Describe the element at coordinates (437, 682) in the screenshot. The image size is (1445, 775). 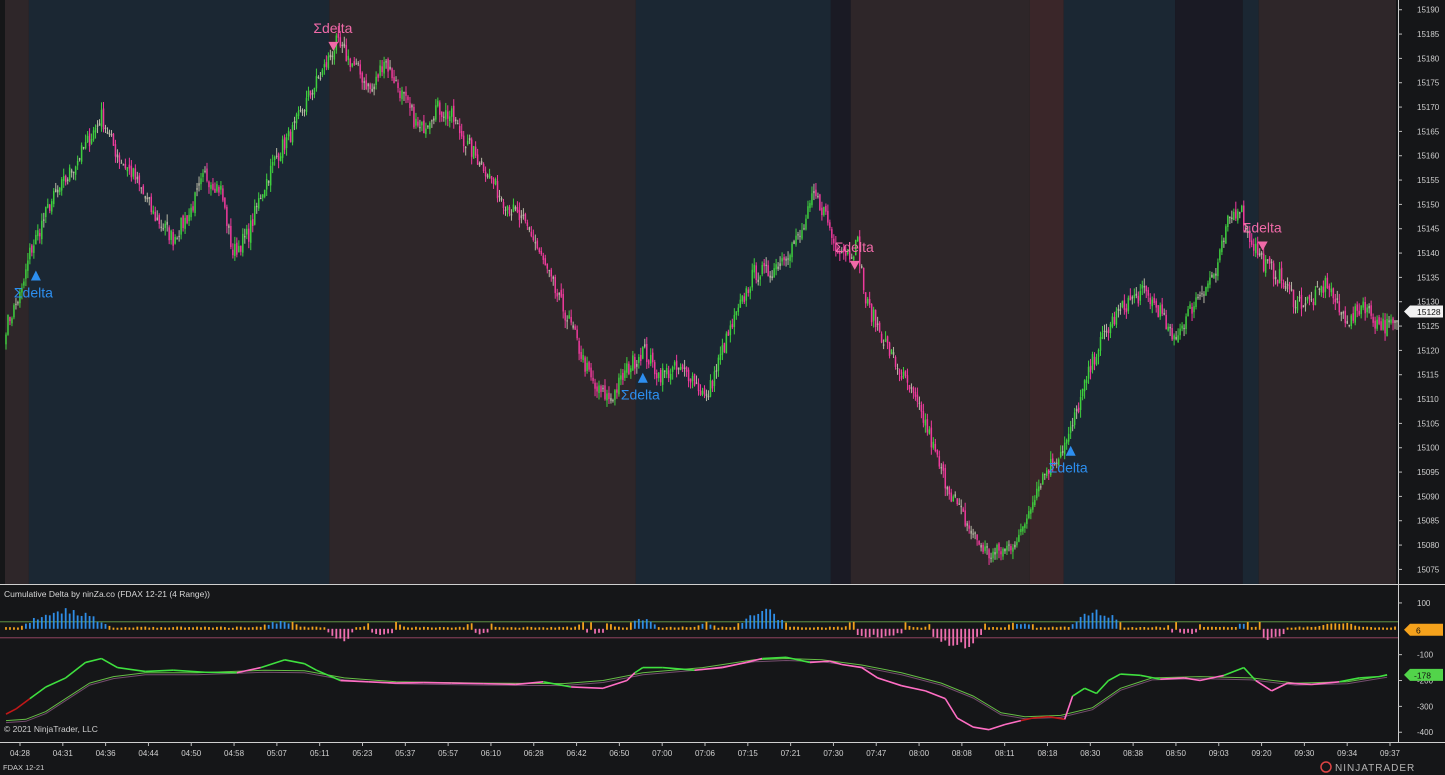
I see `cumulative-delta-line` at that location.